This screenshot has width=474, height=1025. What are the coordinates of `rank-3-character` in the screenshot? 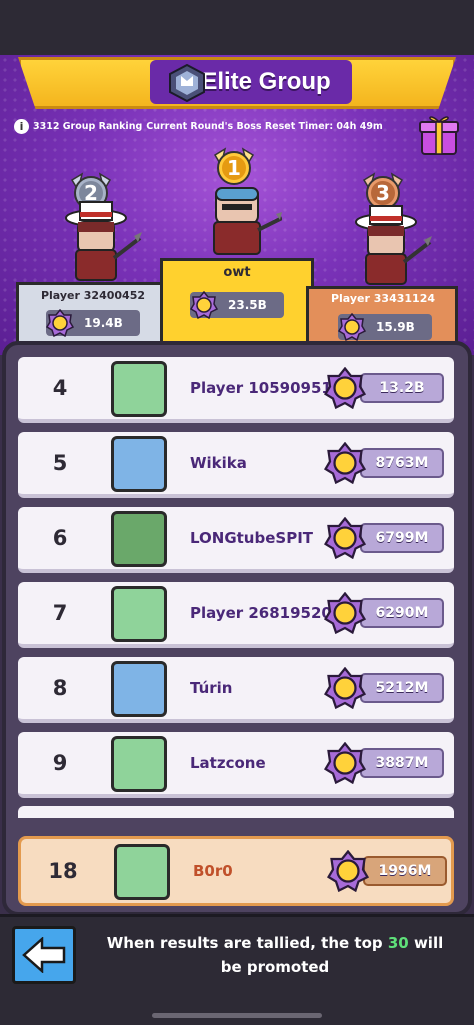 It's located at (392, 247).